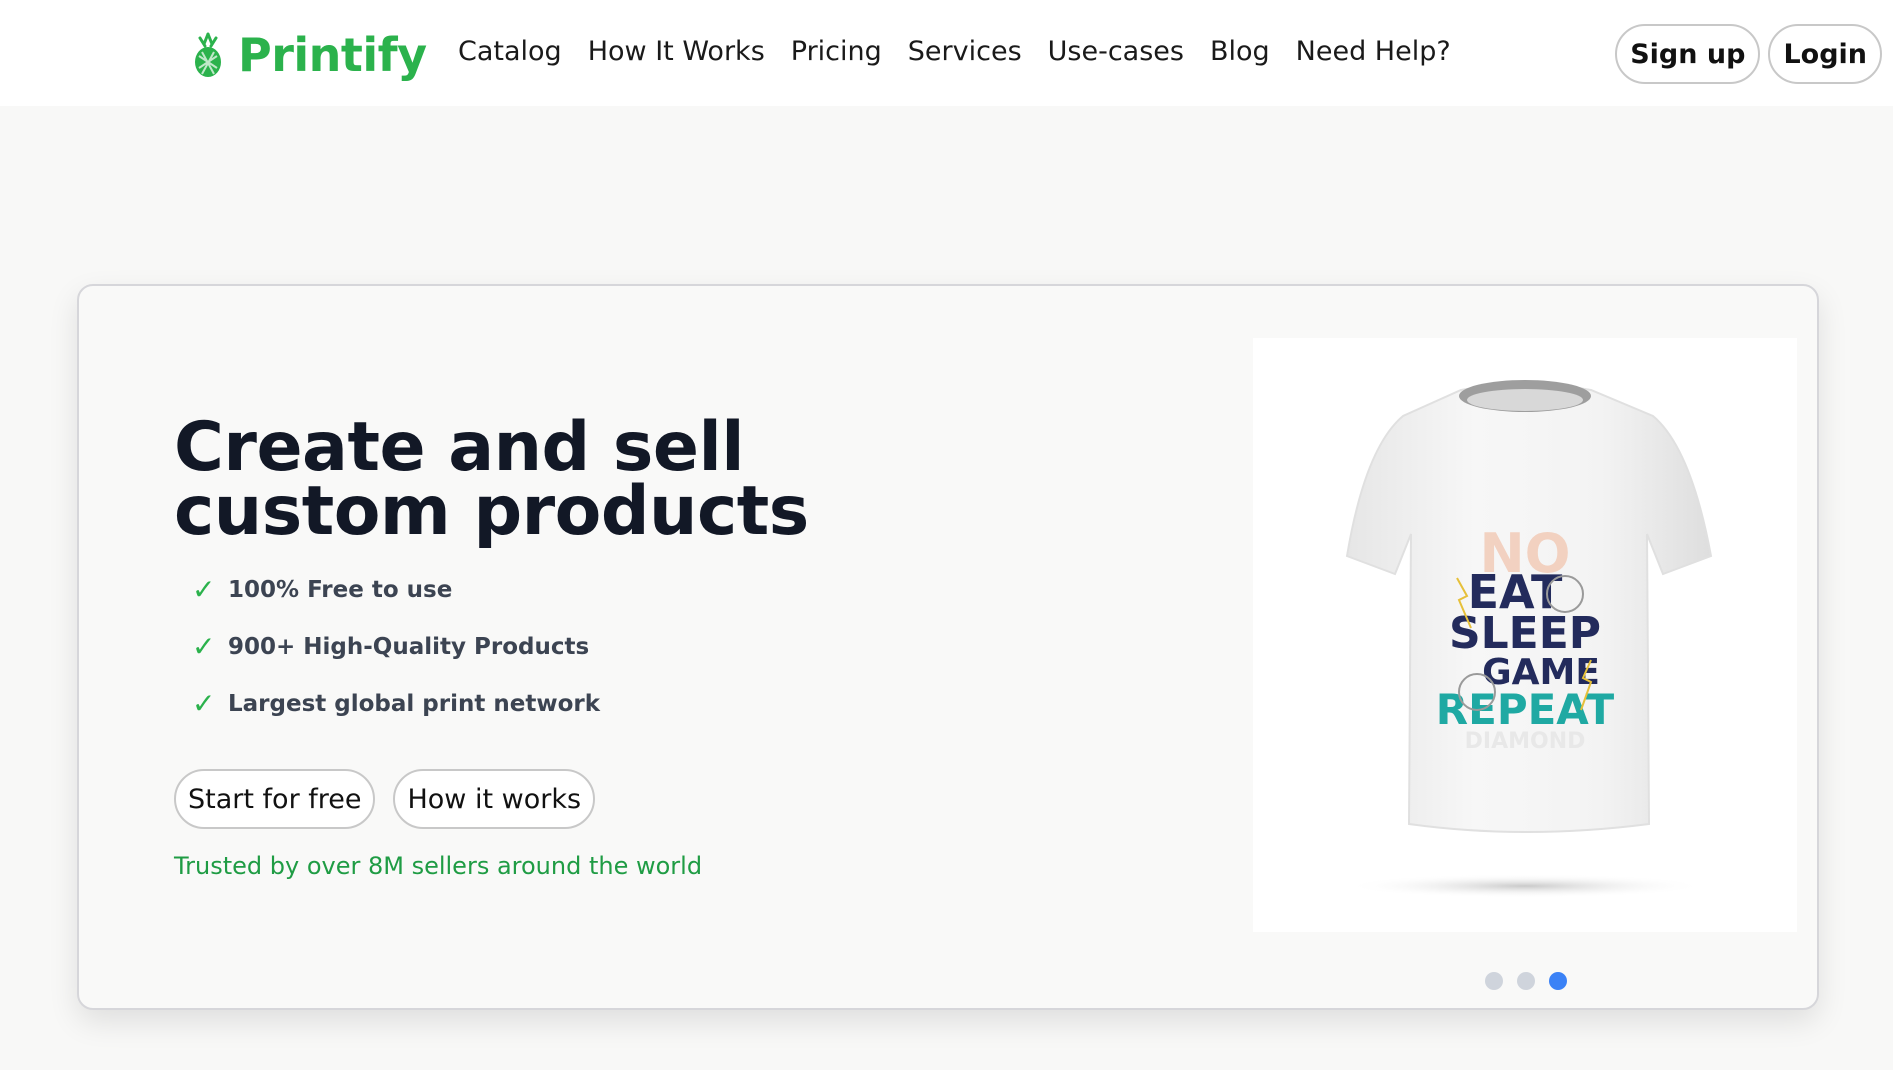 This screenshot has width=1893, height=1070. I want to click on nav-item-how-it-works: How It Works, so click(676, 51).